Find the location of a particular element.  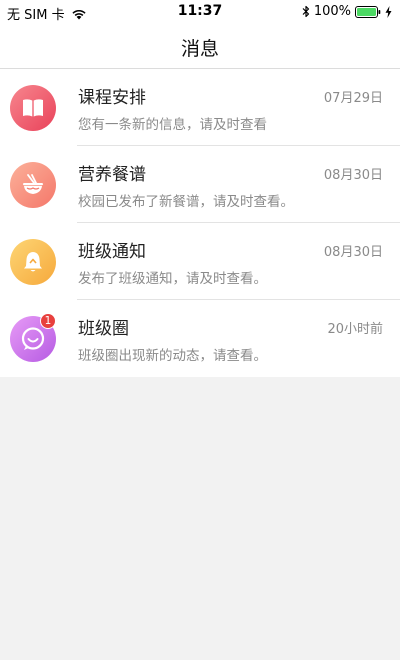

course-schedule-avatar is located at coordinates (33, 108).